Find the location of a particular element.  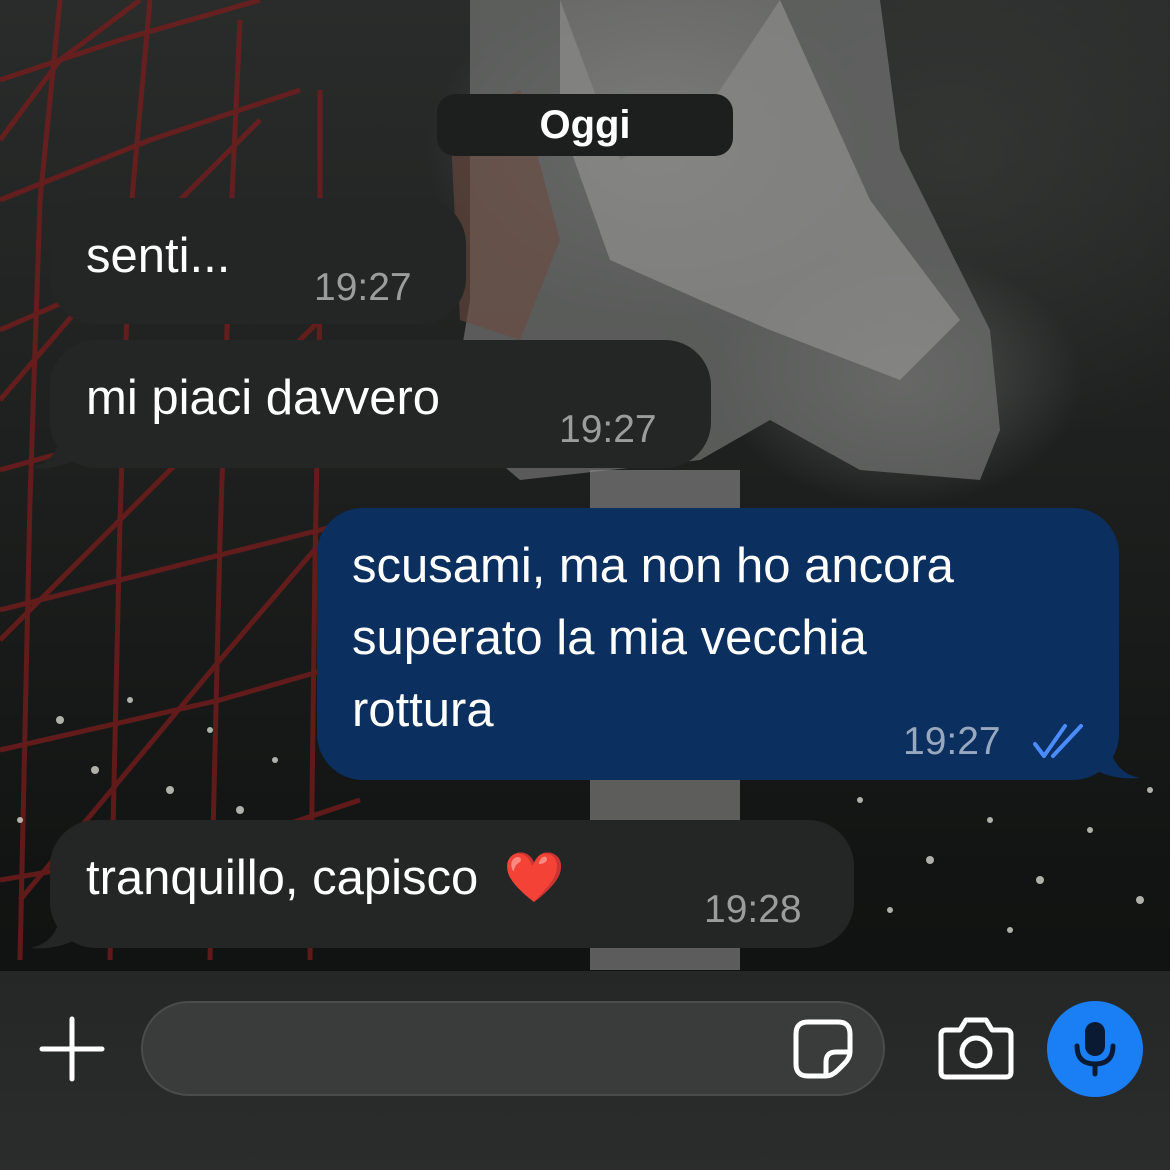

microphone-button is located at coordinates (1095, 1049).